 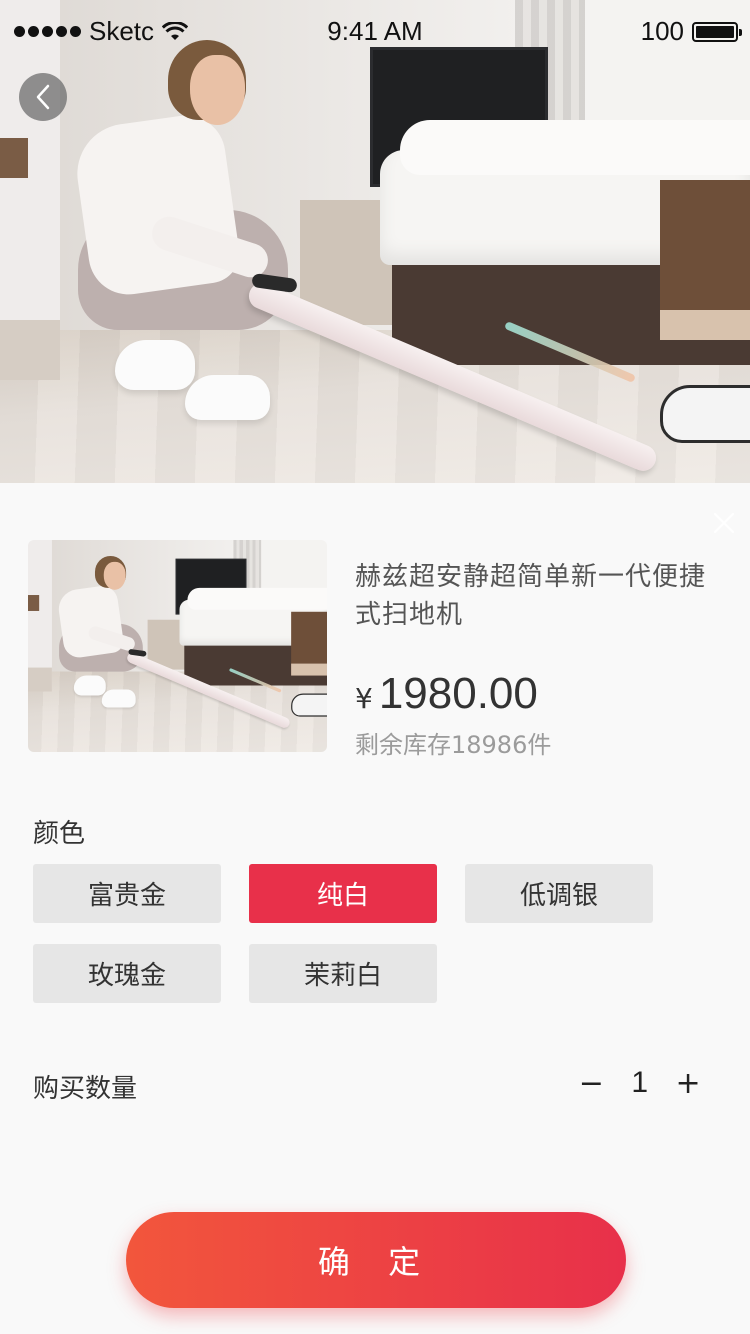 I want to click on close-button, so click(x=724, y=523).